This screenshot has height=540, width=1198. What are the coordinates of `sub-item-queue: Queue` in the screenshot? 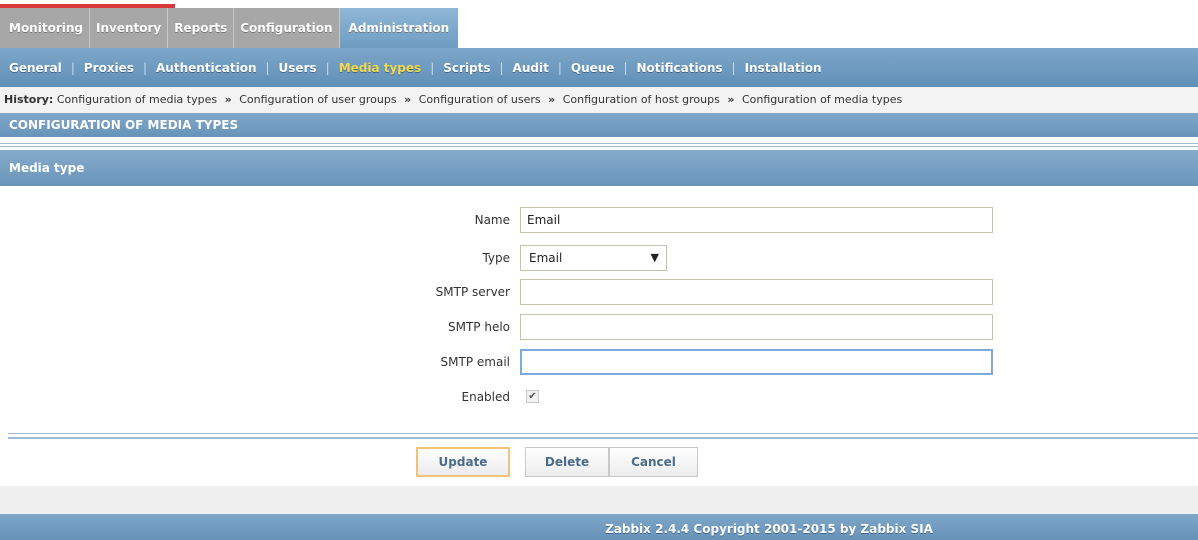 It's located at (593, 68).